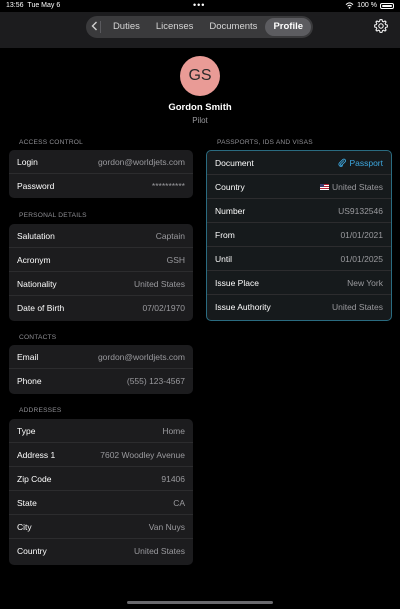 The image size is (400, 609). Describe the element at coordinates (29, 381) in the screenshot. I see `row-label: Phone` at that location.